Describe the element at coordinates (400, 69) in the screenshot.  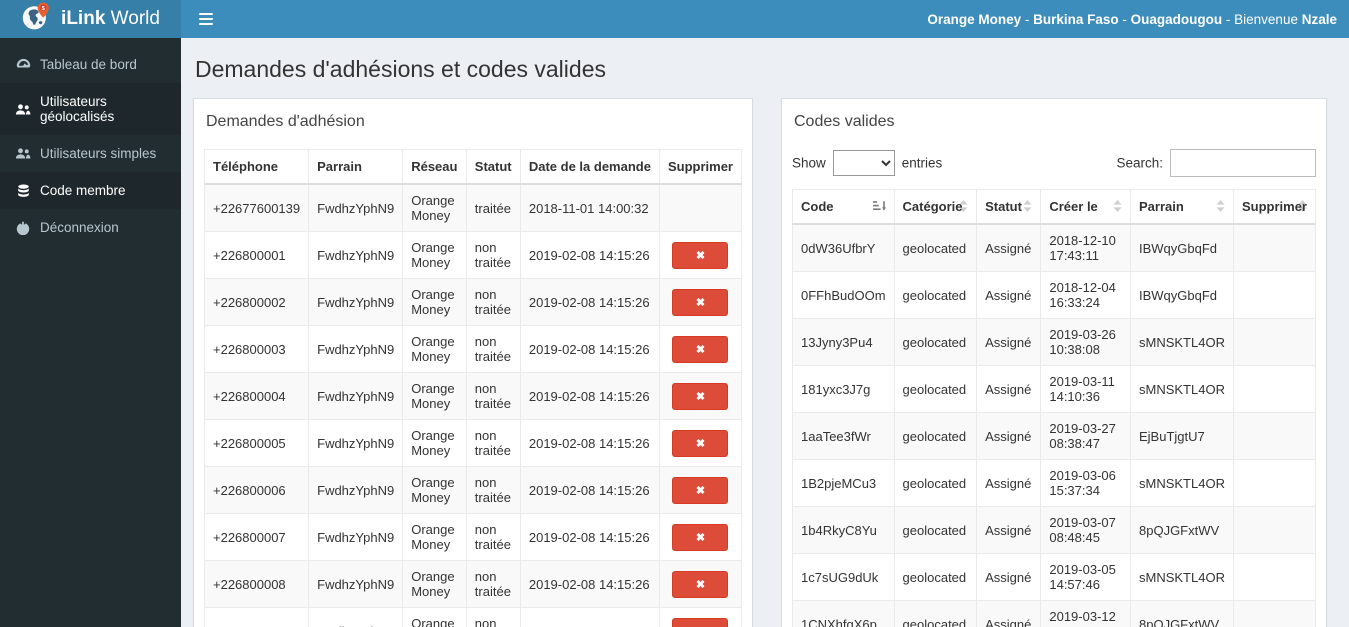
I see `page-title: Demandes d'adhésions et codes valides` at that location.